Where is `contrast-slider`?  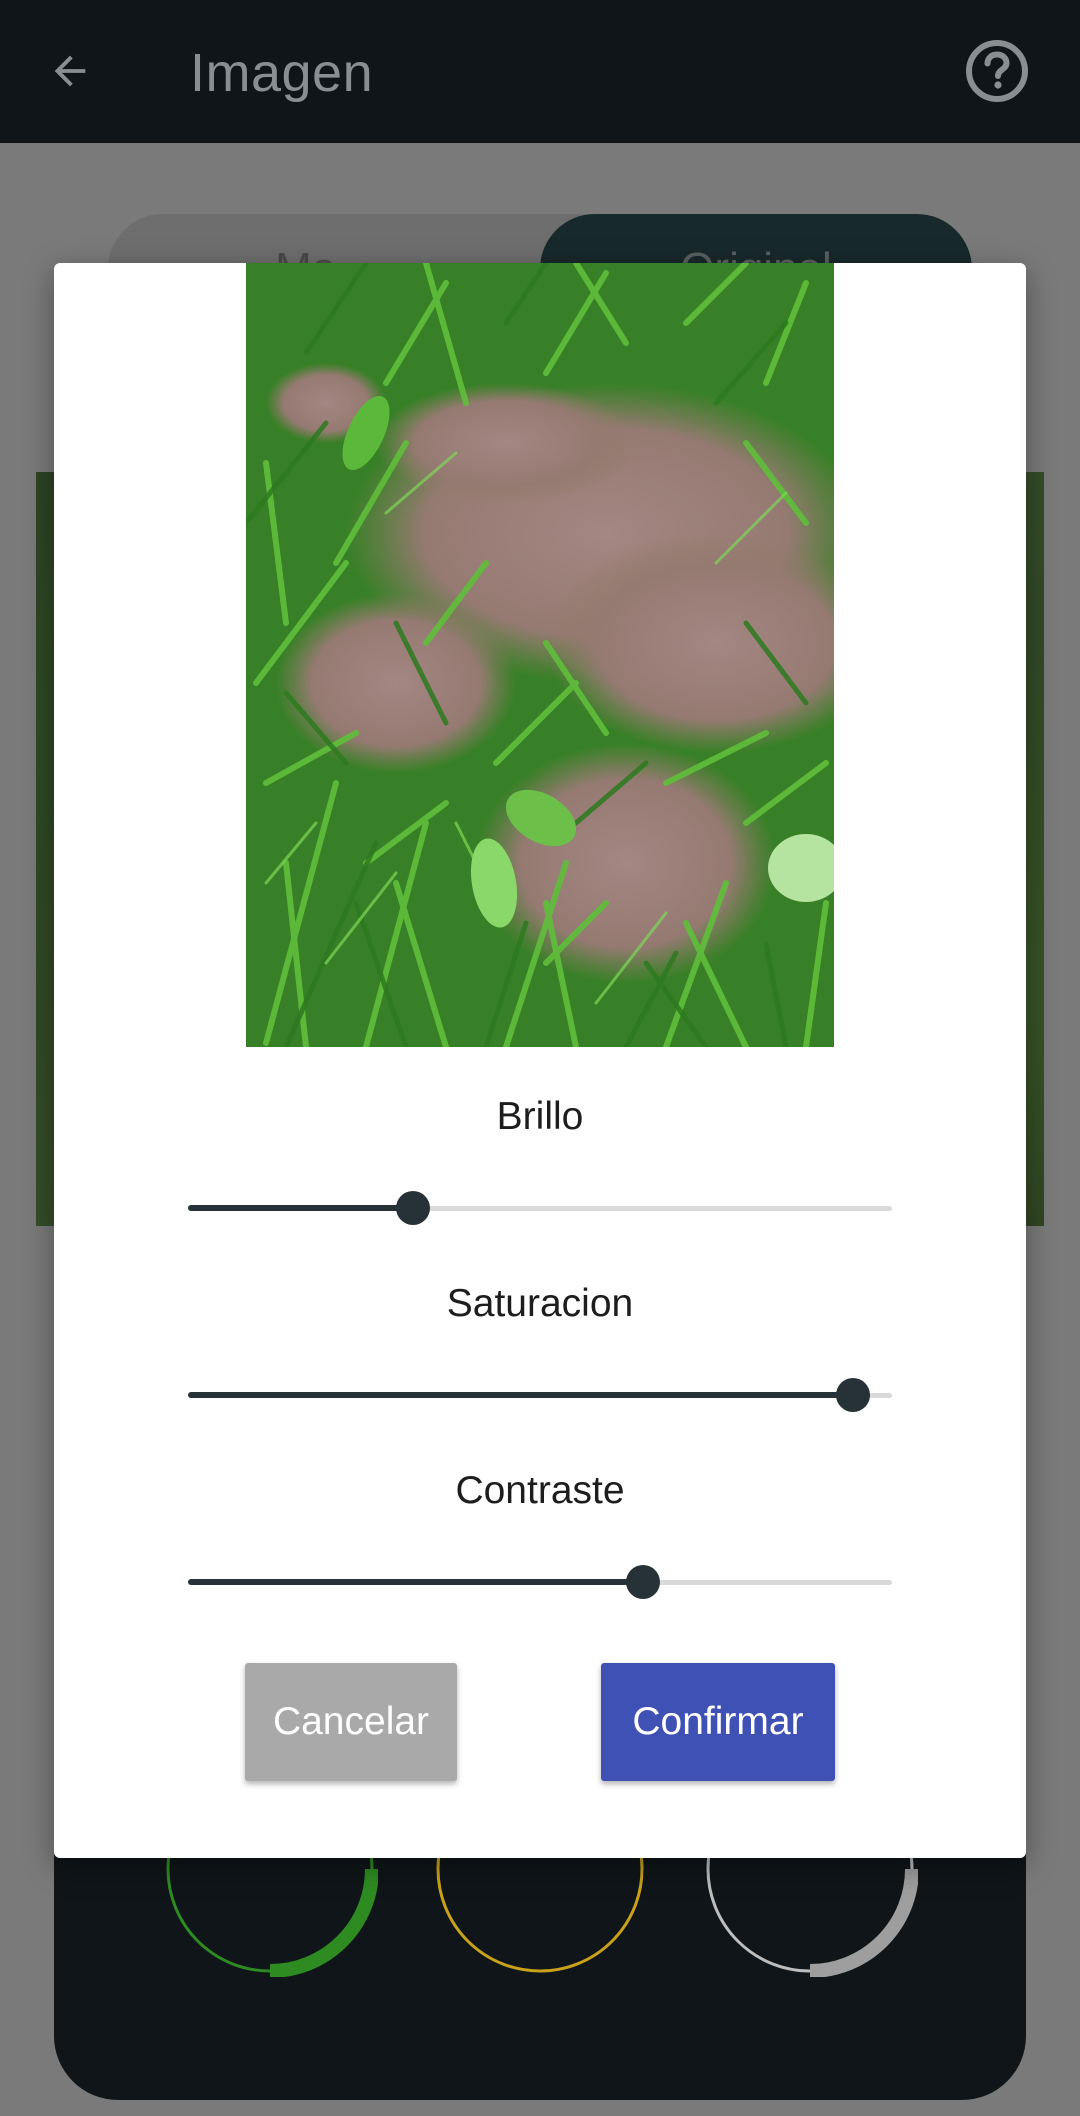 contrast-slider is located at coordinates (540, 1582).